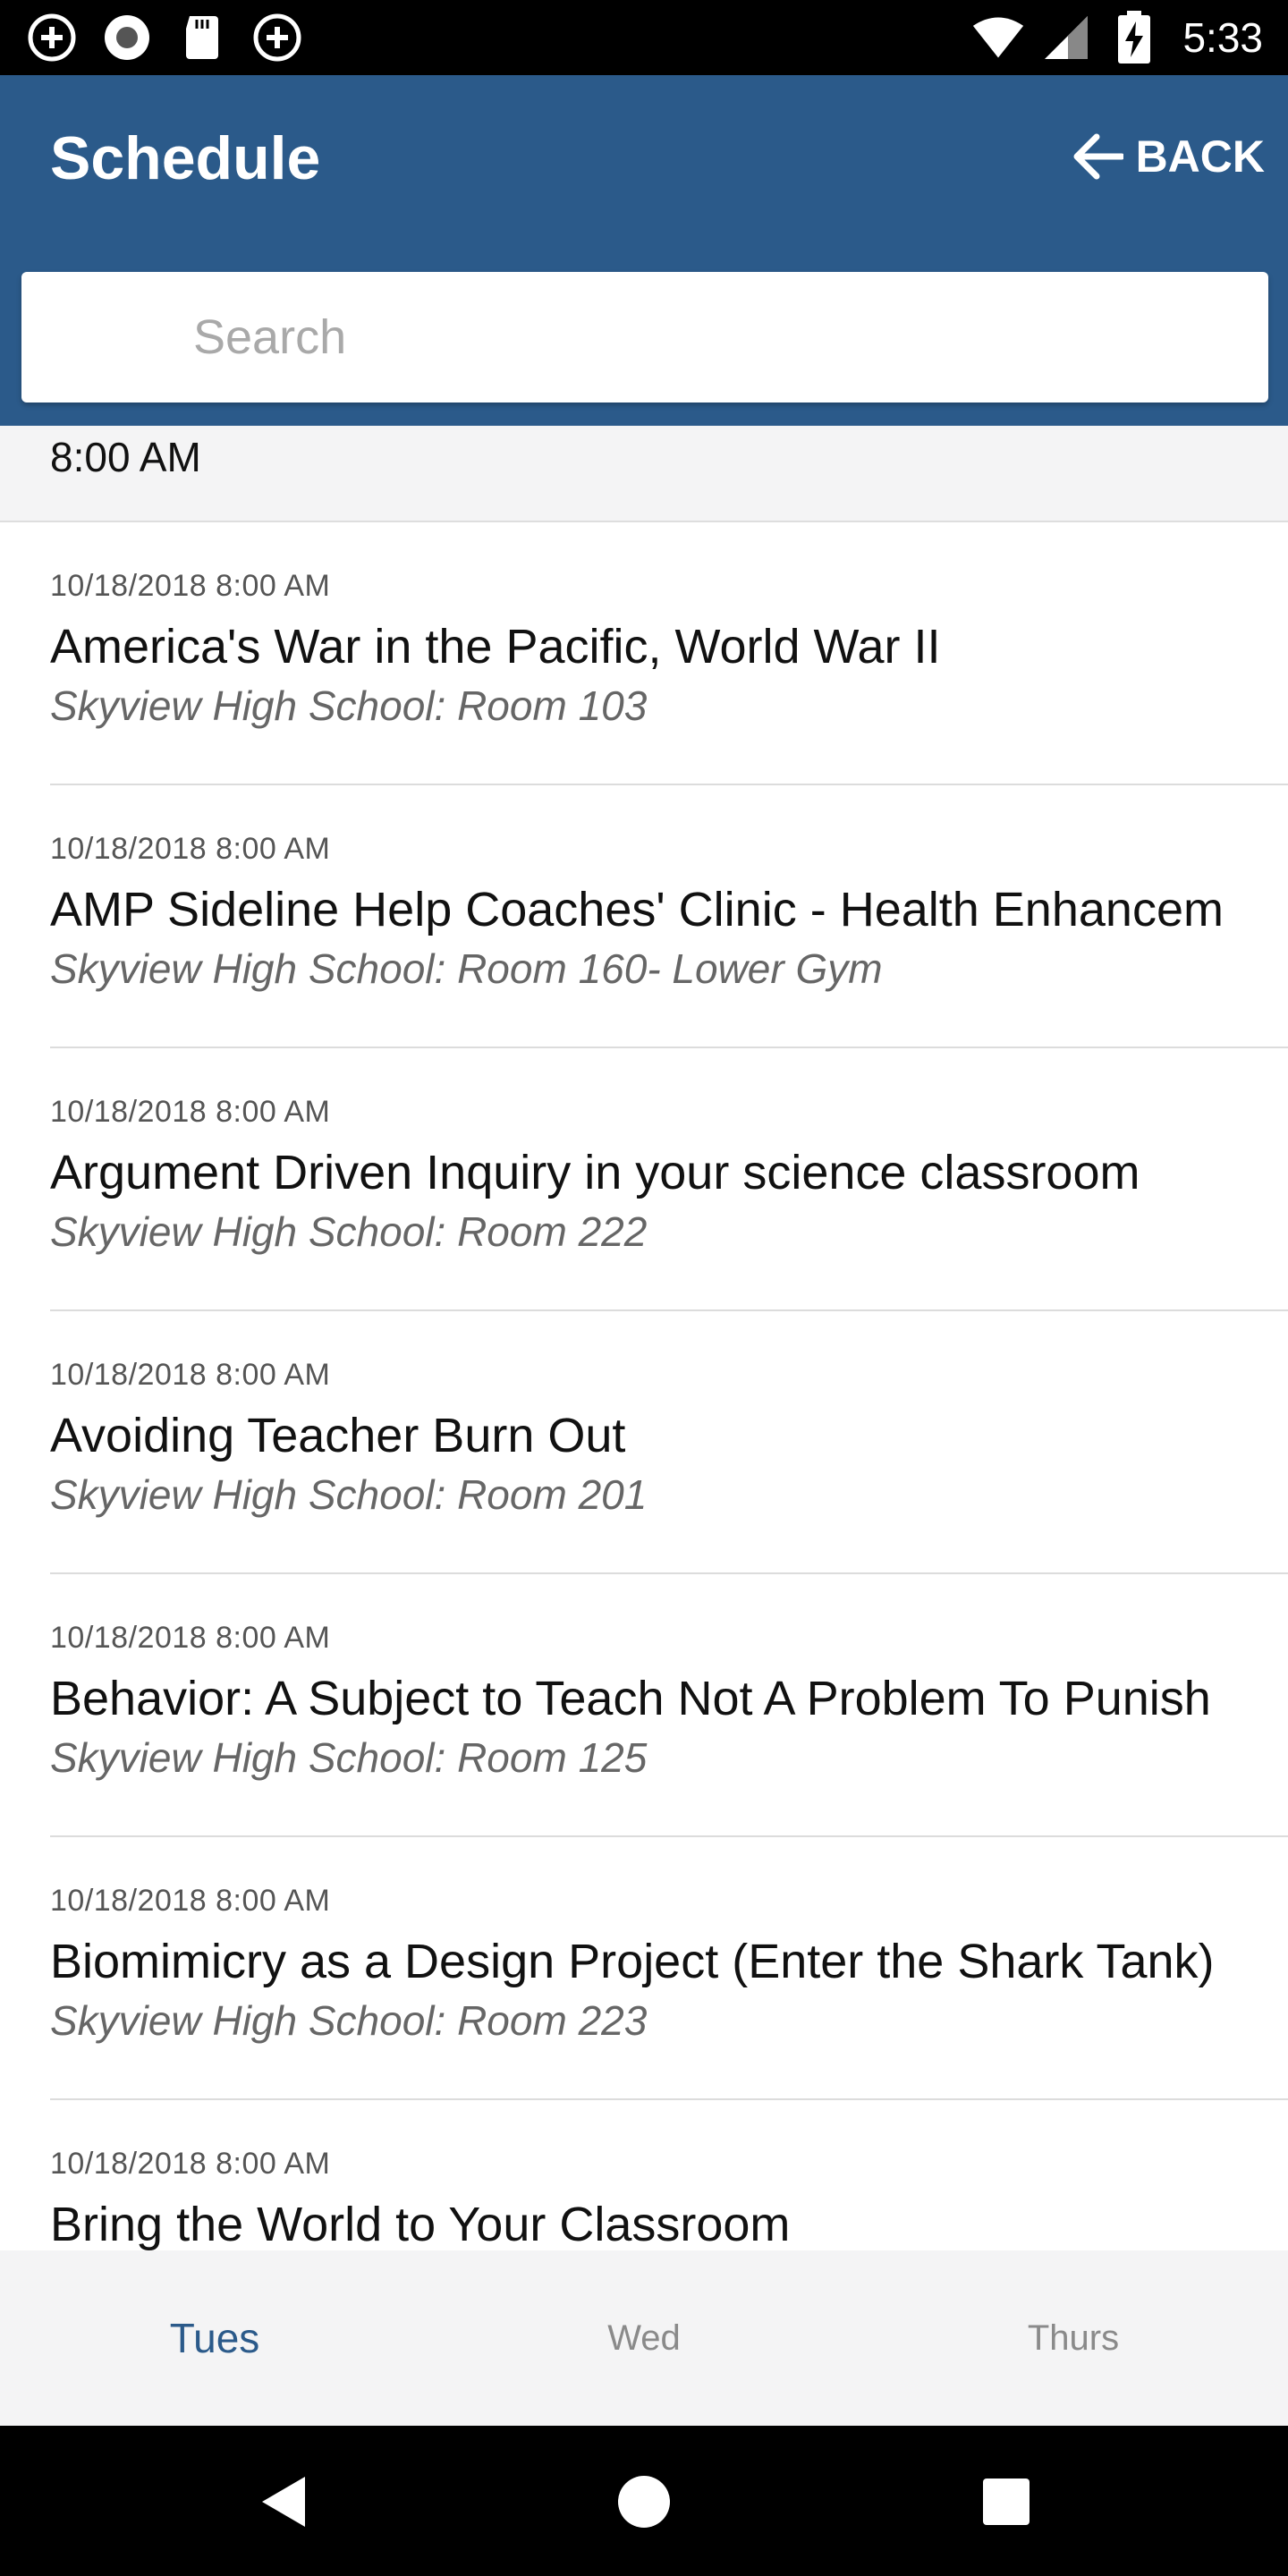 The height and width of the screenshot is (2576, 1288). Describe the element at coordinates (1134, 37) in the screenshot. I see `battery-charging-icon` at that location.